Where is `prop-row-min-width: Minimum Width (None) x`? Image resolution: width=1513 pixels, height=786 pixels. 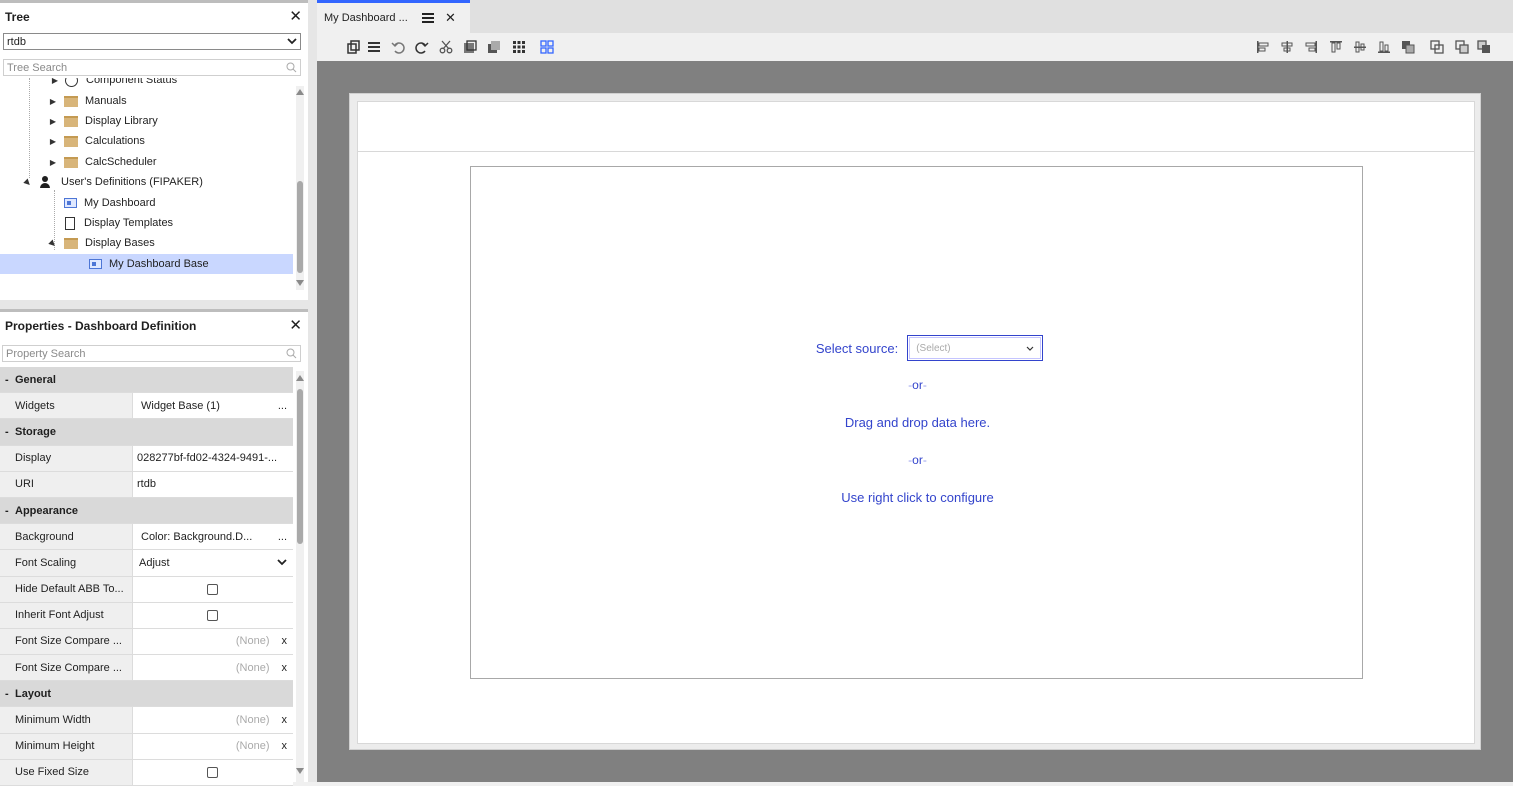
prop-row-min-width: Minimum Width (None) x is located at coordinates (146, 720).